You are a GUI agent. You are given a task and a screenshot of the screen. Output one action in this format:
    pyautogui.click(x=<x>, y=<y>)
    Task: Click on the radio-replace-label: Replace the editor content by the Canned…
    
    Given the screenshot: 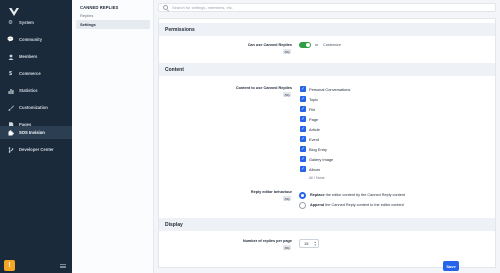 What is the action you would take?
    pyautogui.click(x=357, y=195)
    